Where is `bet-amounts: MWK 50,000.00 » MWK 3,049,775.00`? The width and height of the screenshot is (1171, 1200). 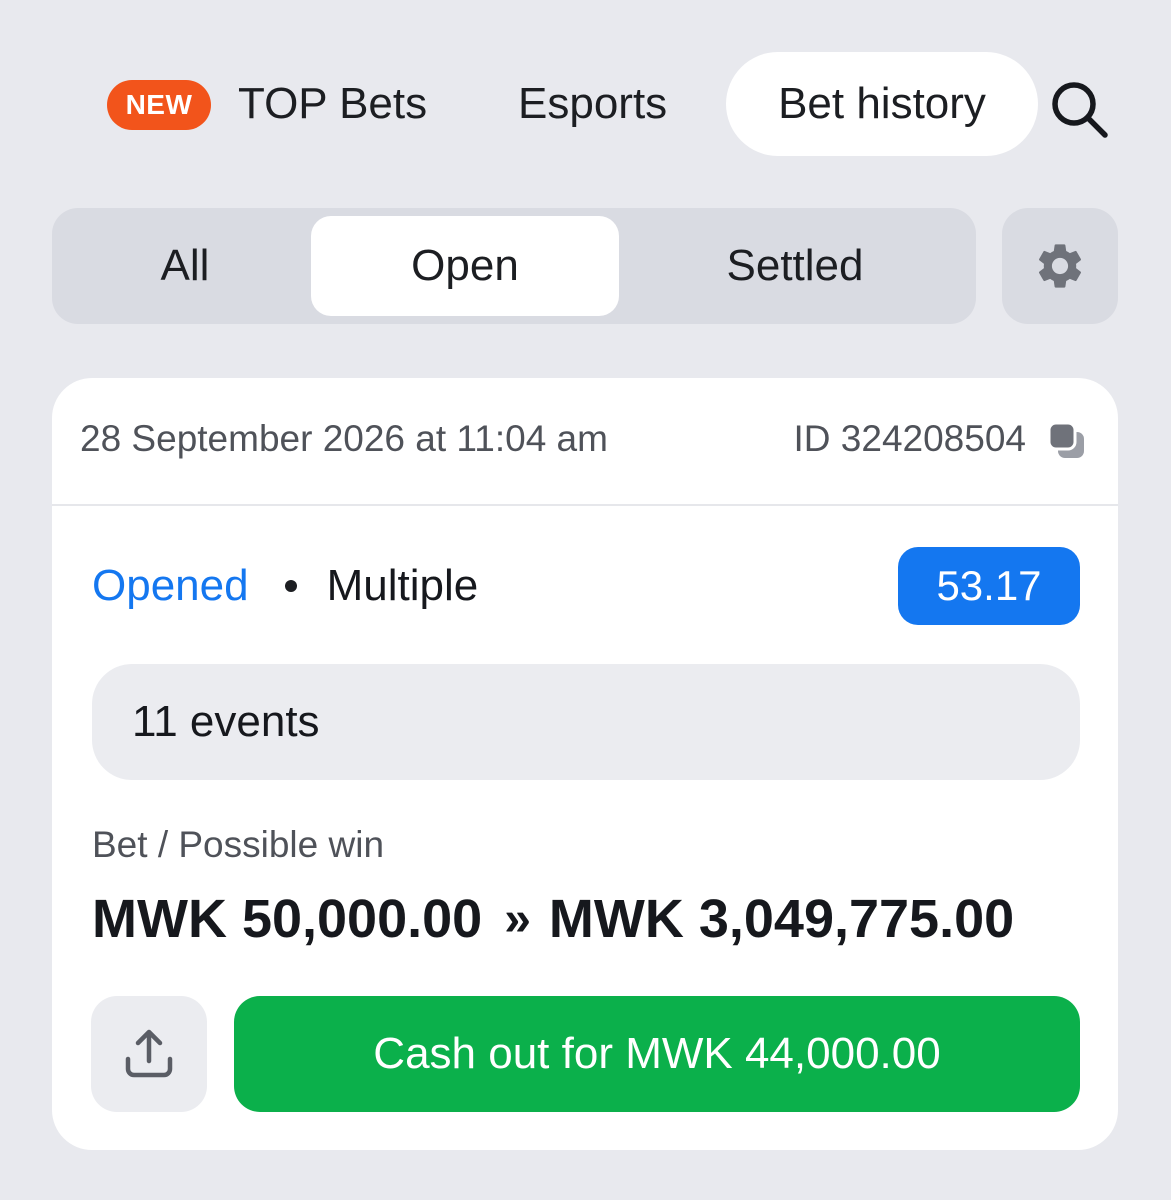 bet-amounts: MWK 50,000.00 » MWK 3,049,775.00 is located at coordinates (553, 919).